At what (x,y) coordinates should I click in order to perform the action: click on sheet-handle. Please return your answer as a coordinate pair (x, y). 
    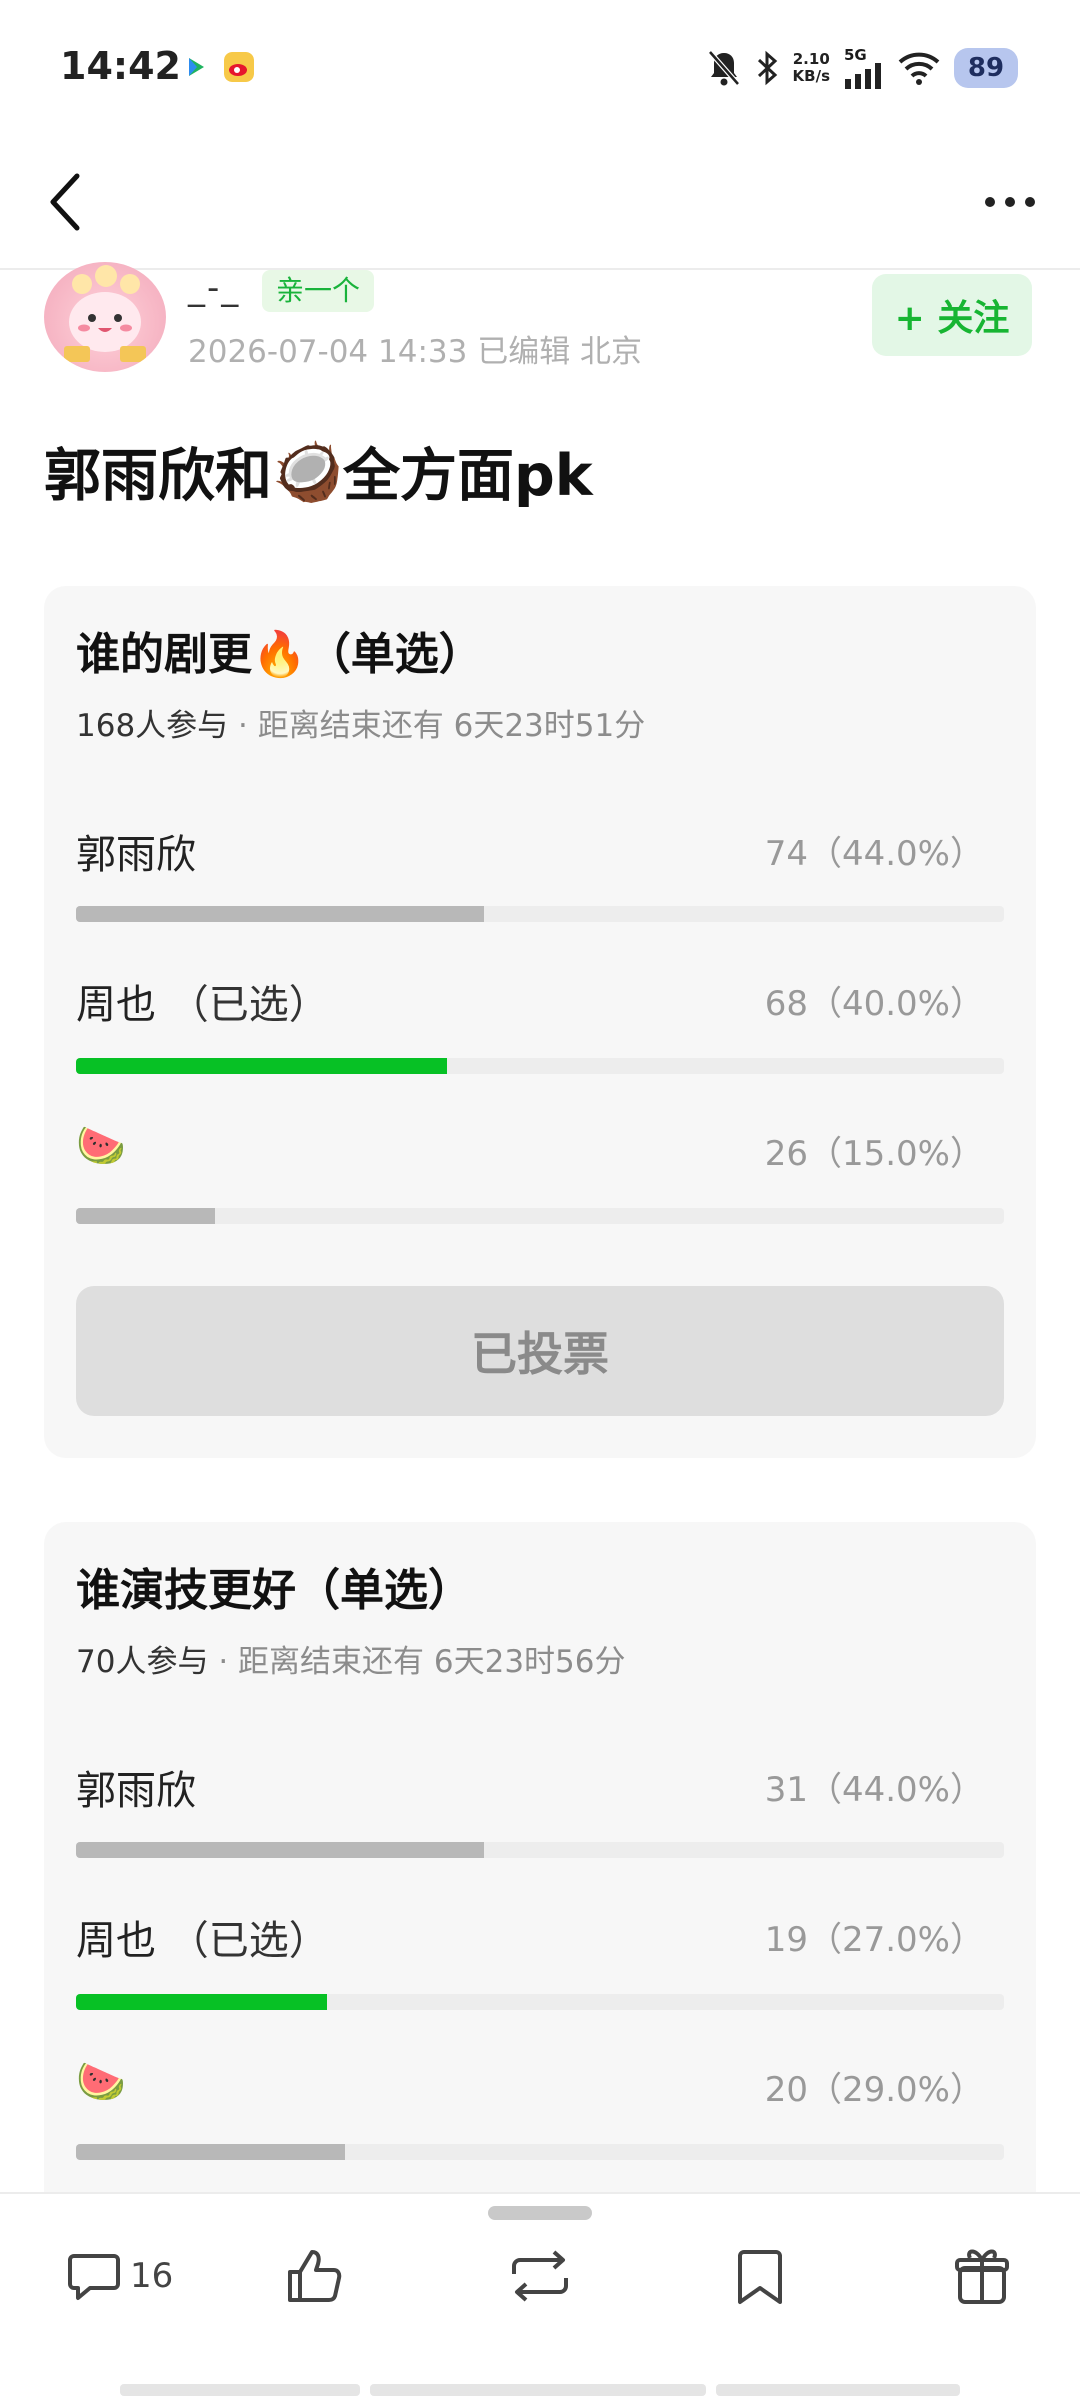
    Looking at the image, I should click on (540, 2213).